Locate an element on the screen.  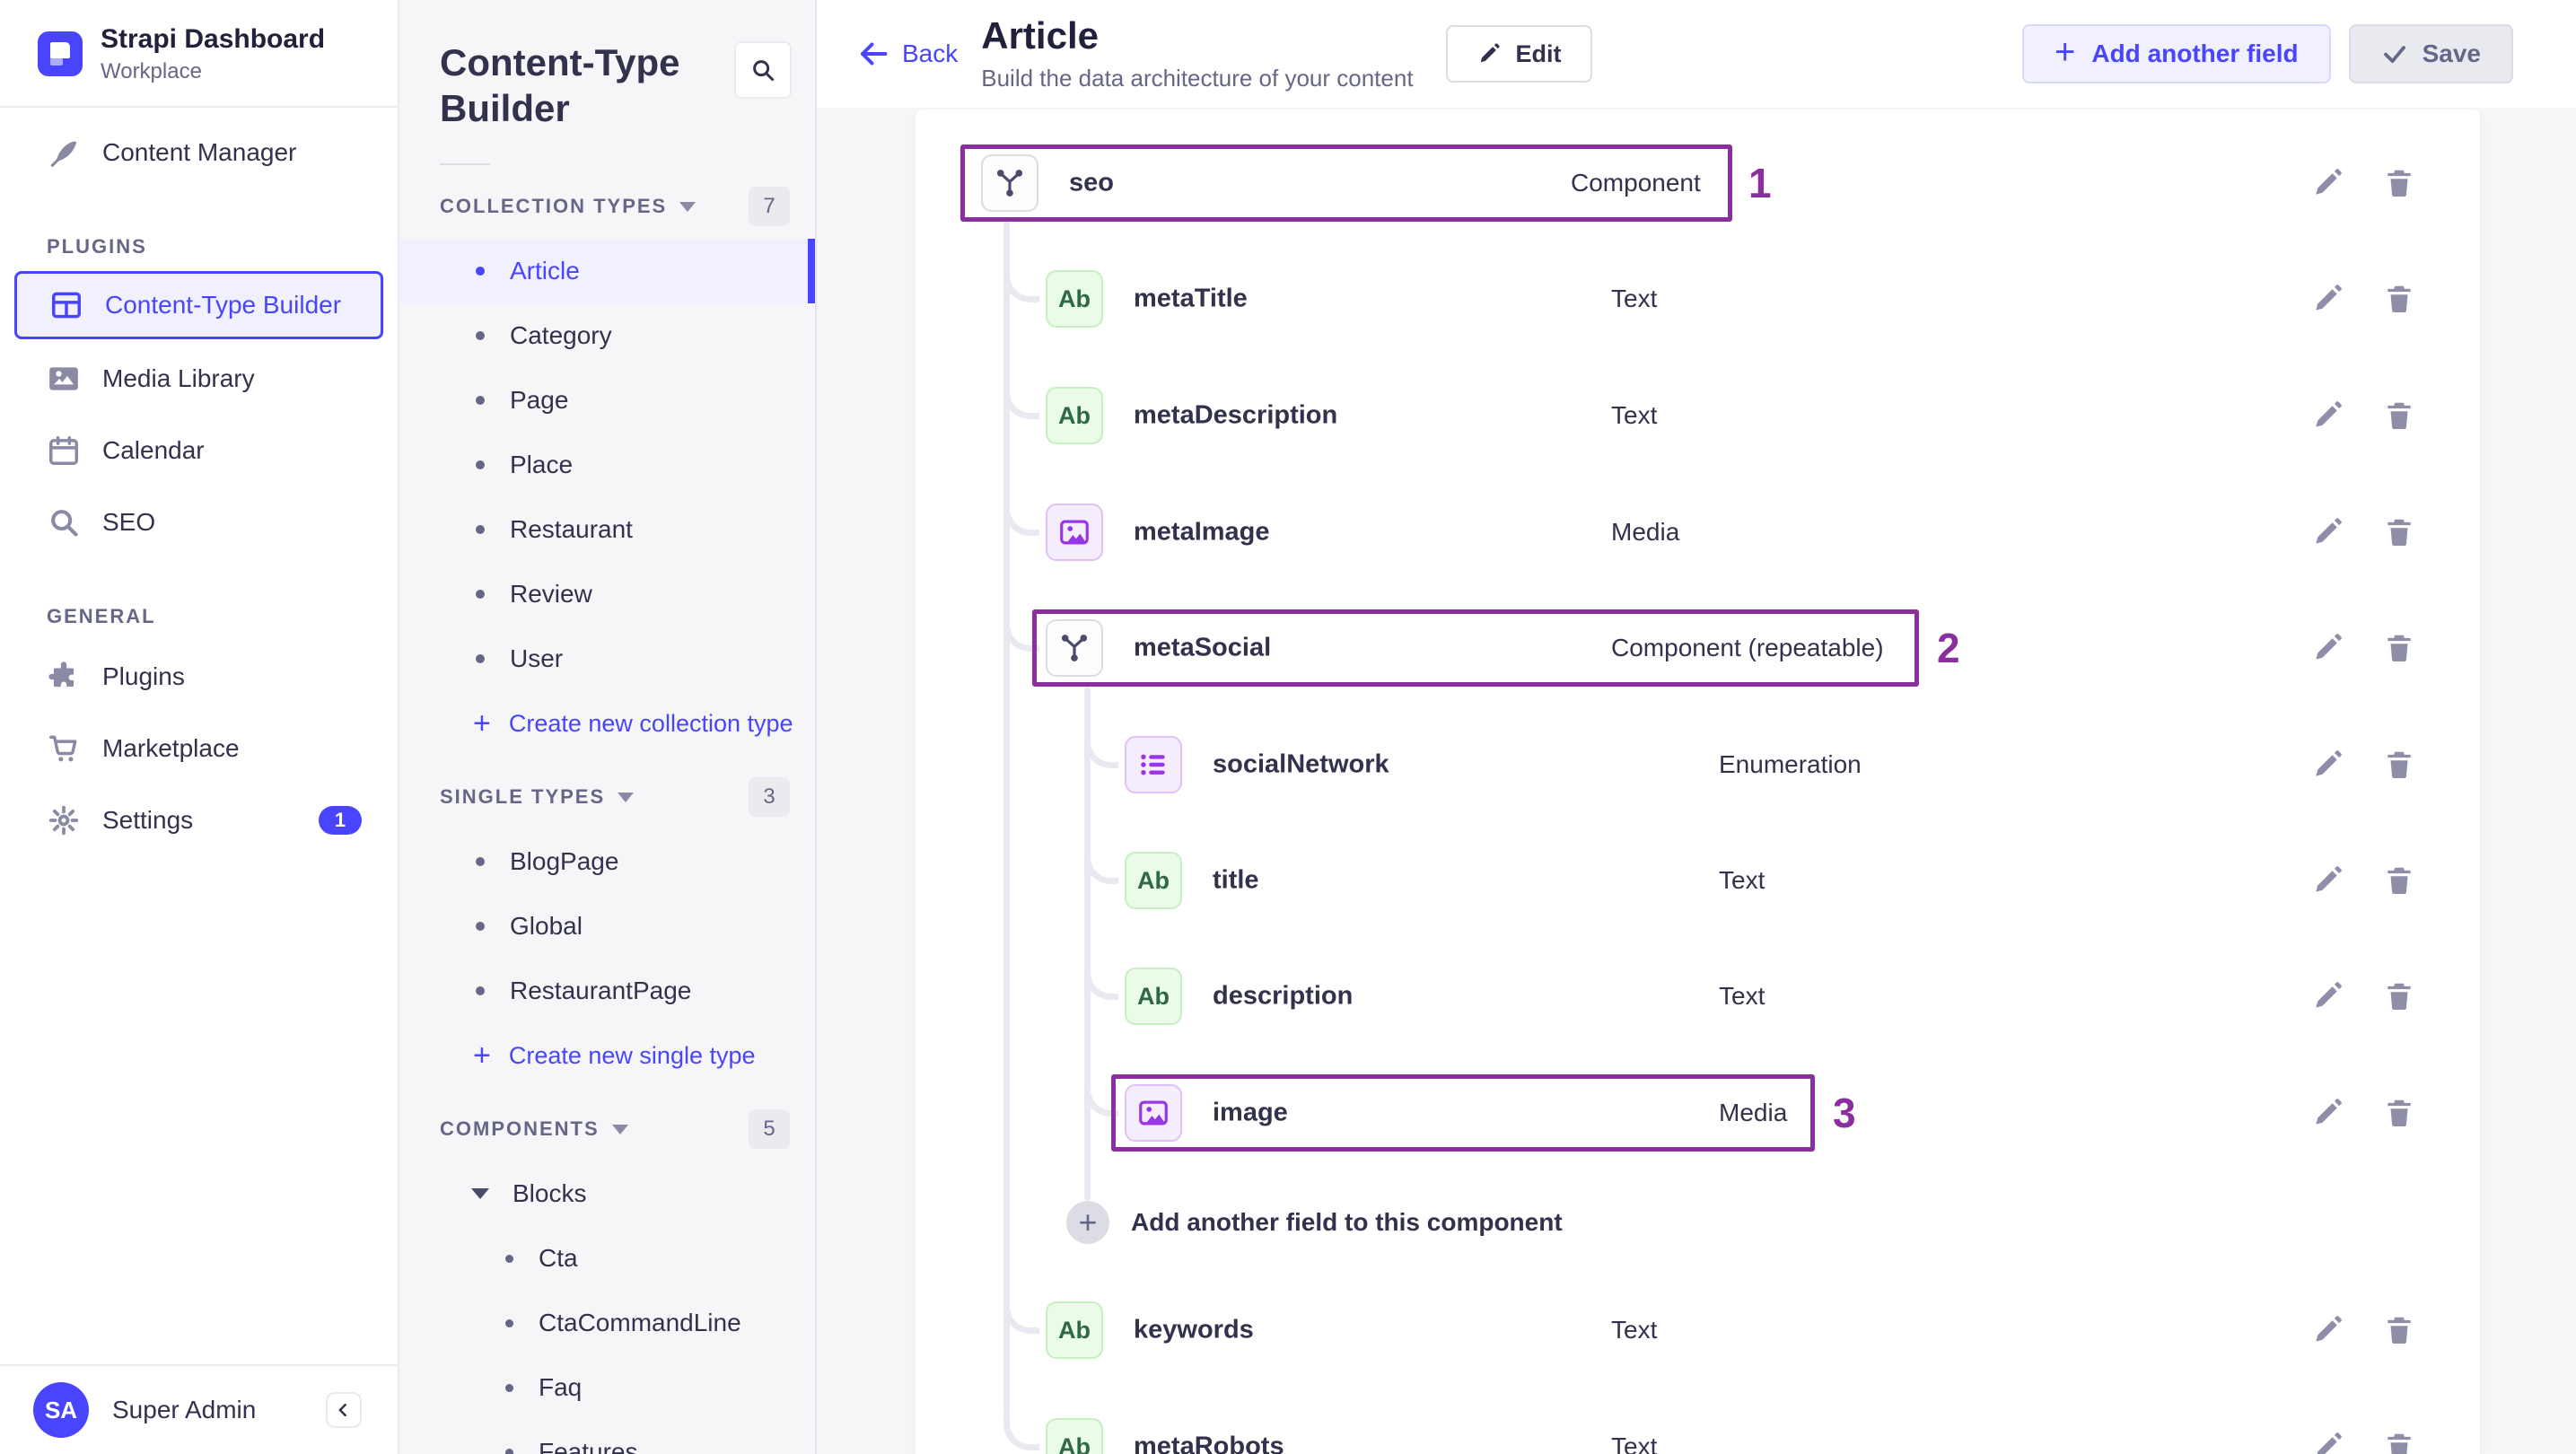
field-name-metaimage: metaImage is located at coordinates (1202, 532).